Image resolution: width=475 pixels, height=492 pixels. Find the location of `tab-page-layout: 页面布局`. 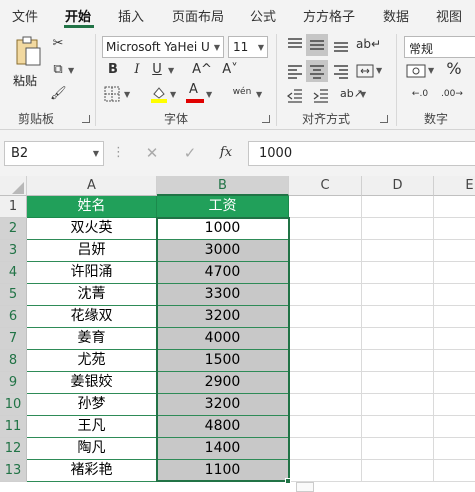

tab-page-layout: 页面布局 is located at coordinates (198, 15).